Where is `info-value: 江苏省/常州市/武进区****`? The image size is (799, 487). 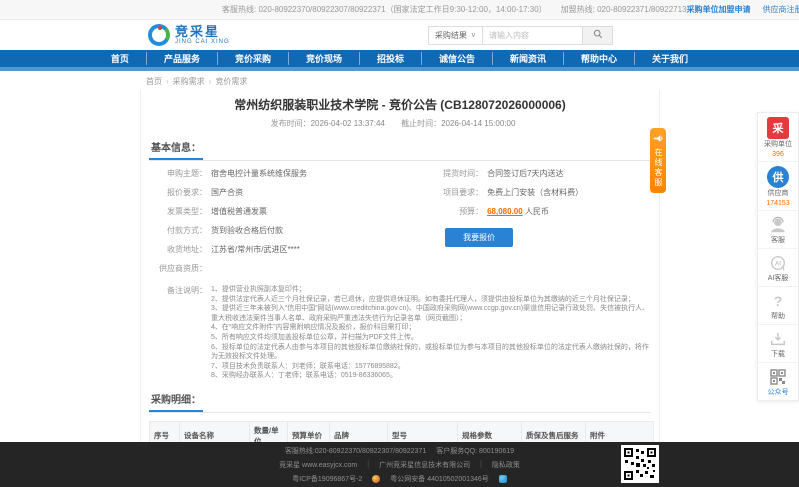
info-value: 江苏省/常州市/武进区**** is located at coordinates (255, 249).